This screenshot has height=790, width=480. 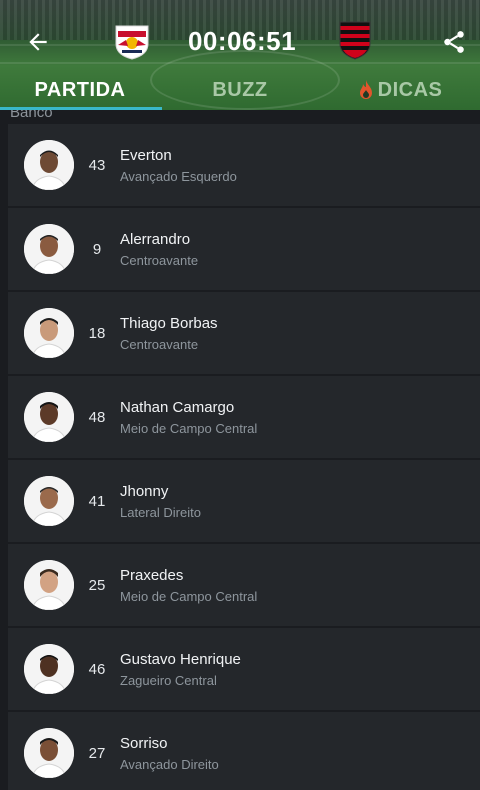 What do you see at coordinates (97, 669) in the screenshot?
I see `player-number: 46` at bounding box center [97, 669].